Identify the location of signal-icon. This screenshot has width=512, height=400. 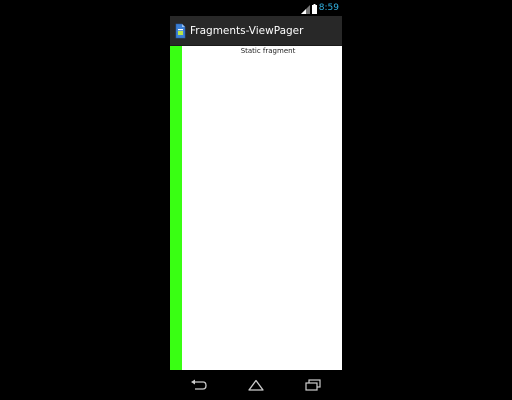
(305, 9).